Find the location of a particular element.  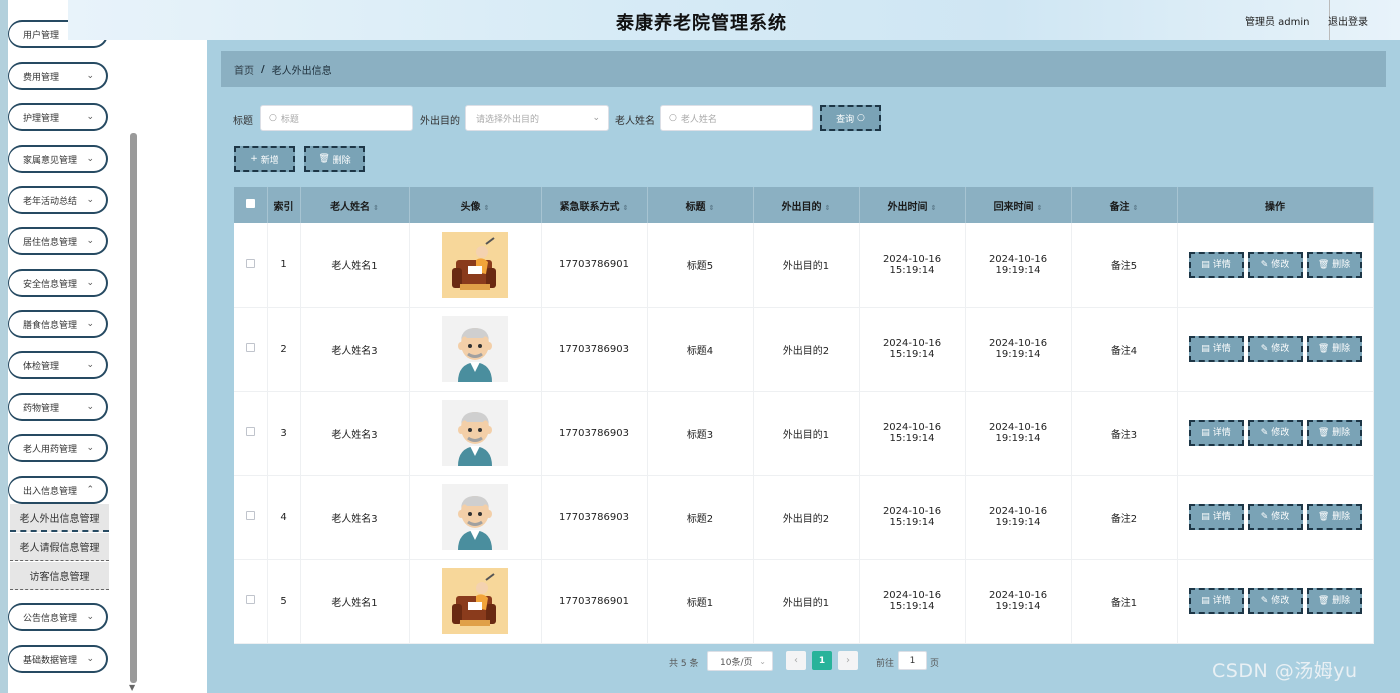

purpose-select: 请选择外出目的 ⌄ is located at coordinates (537, 118).